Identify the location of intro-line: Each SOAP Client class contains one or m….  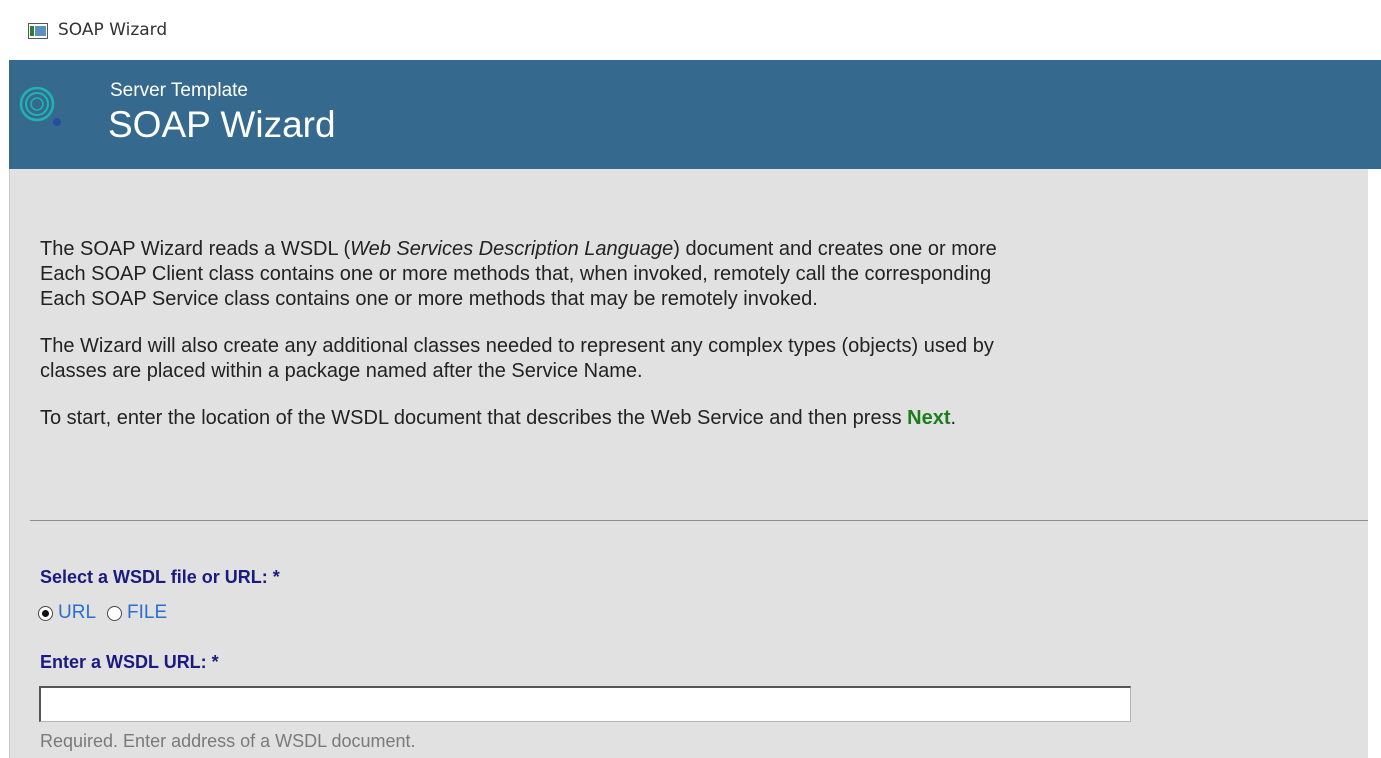
(516, 274).